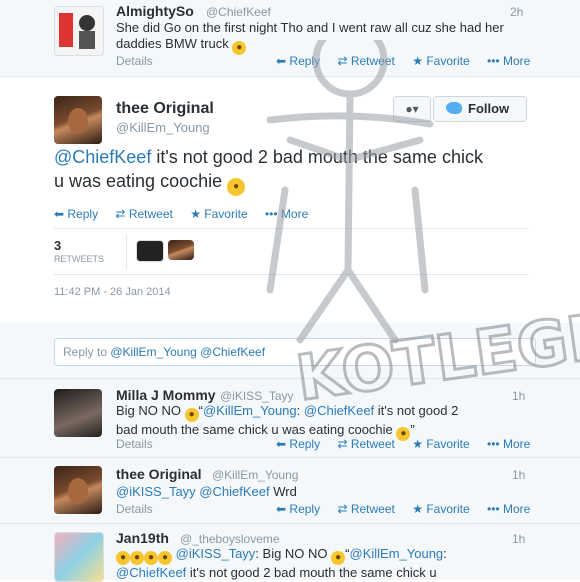  I want to click on tweet-author-handle: @iKISS_Tayy, so click(257, 396).